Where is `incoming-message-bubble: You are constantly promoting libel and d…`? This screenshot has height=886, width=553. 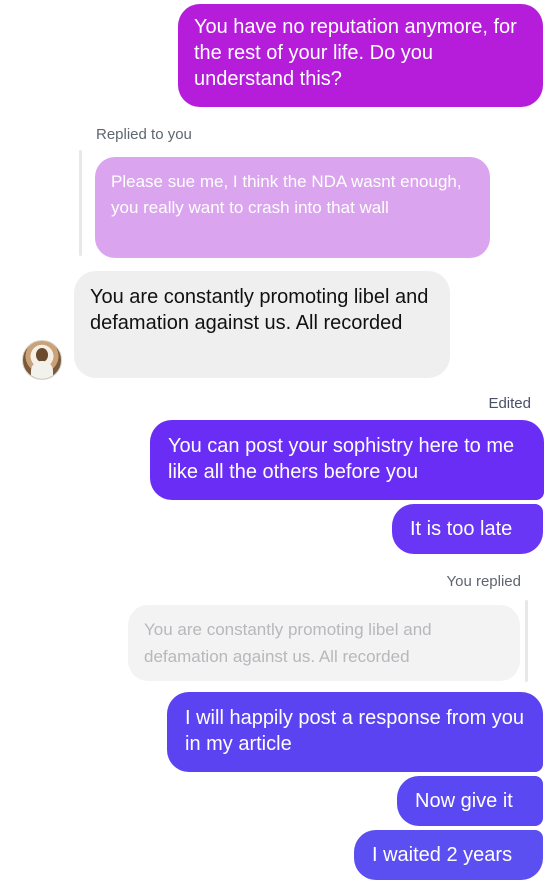 incoming-message-bubble: You are constantly promoting libel and d… is located at coordinates (262, 324).